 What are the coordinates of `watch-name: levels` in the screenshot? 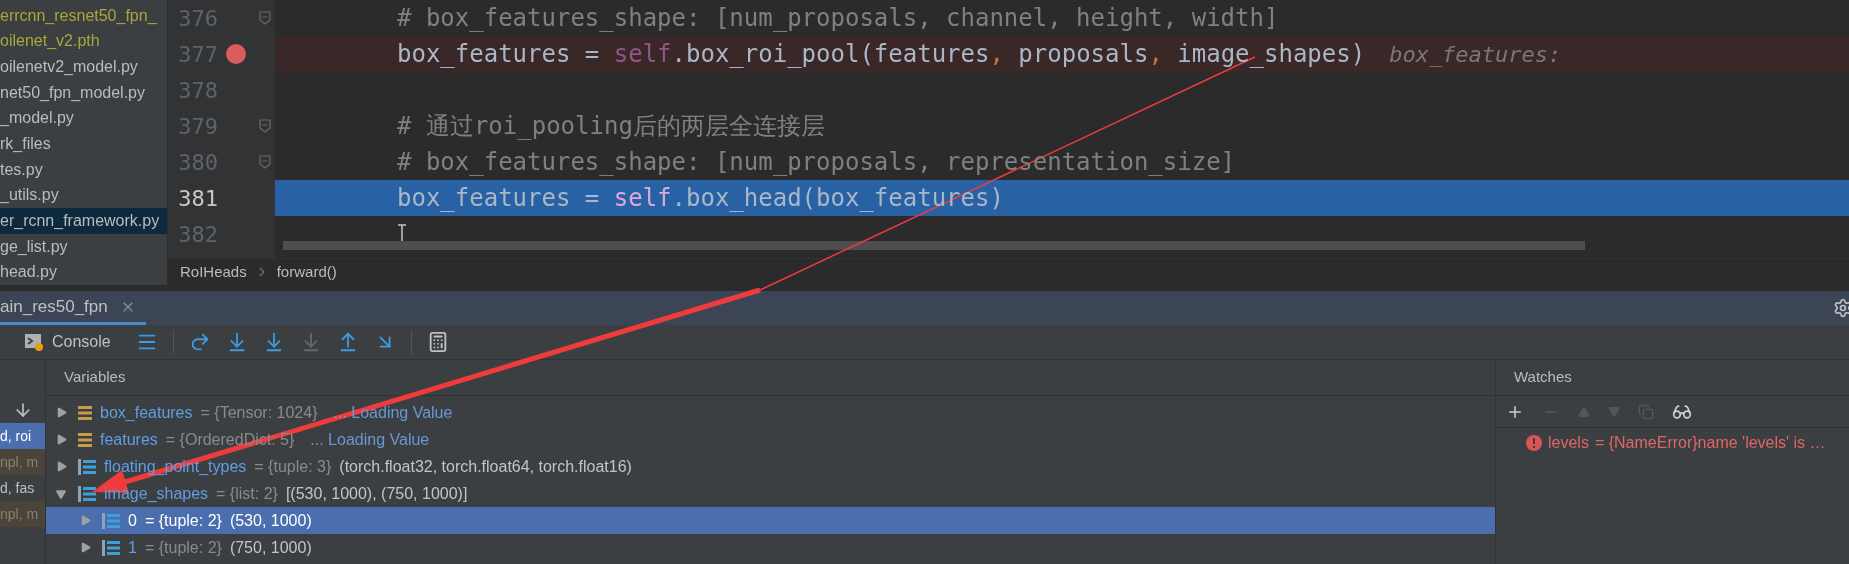 It's located at (1568, 443).